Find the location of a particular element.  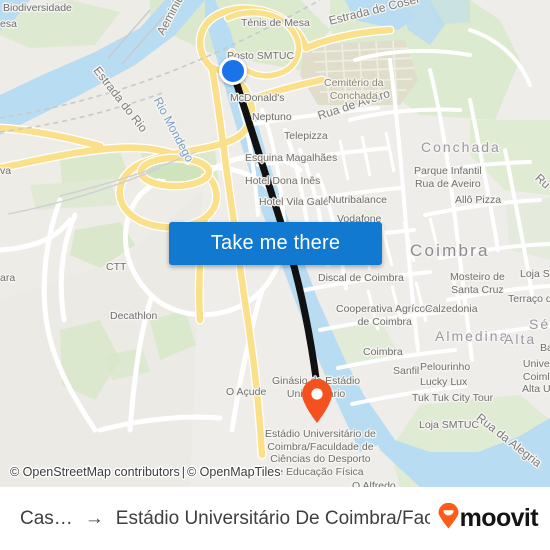

take-me-there-button: Take me there is located at coordinates (275, 243).